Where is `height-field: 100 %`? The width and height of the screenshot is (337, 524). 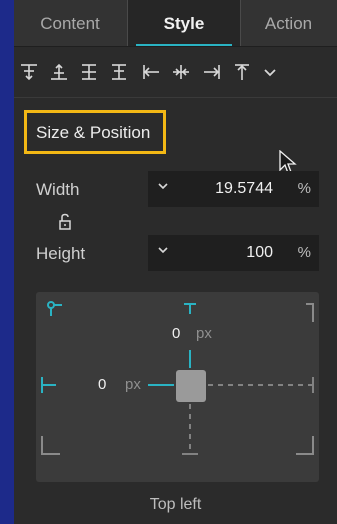 height-field: 100 % is located at coordinates (233, 253).